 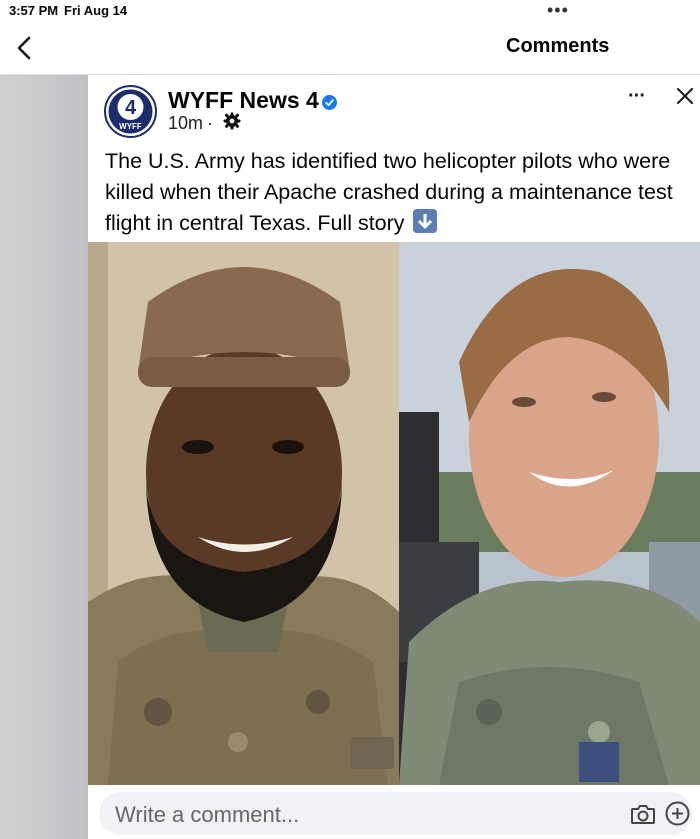 I want to click on background-content, so click(x=44, y=457).